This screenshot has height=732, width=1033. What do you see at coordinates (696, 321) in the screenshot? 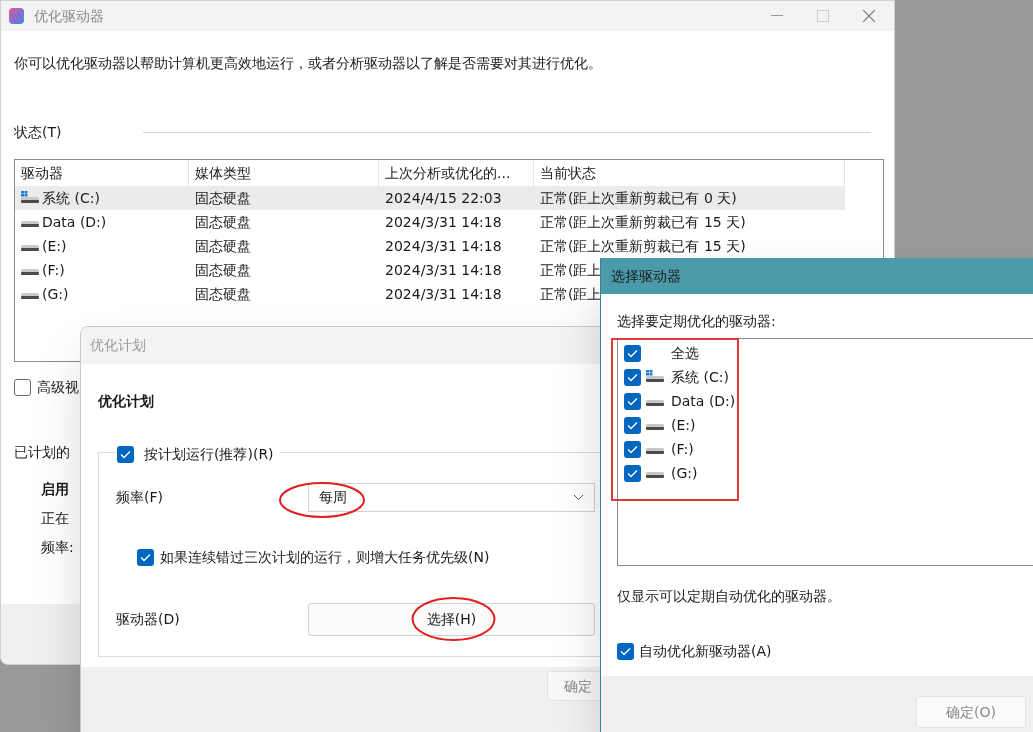
I see `prompt-text: 选择要定期优化的驱动器:` at bounding box center [696, 321].